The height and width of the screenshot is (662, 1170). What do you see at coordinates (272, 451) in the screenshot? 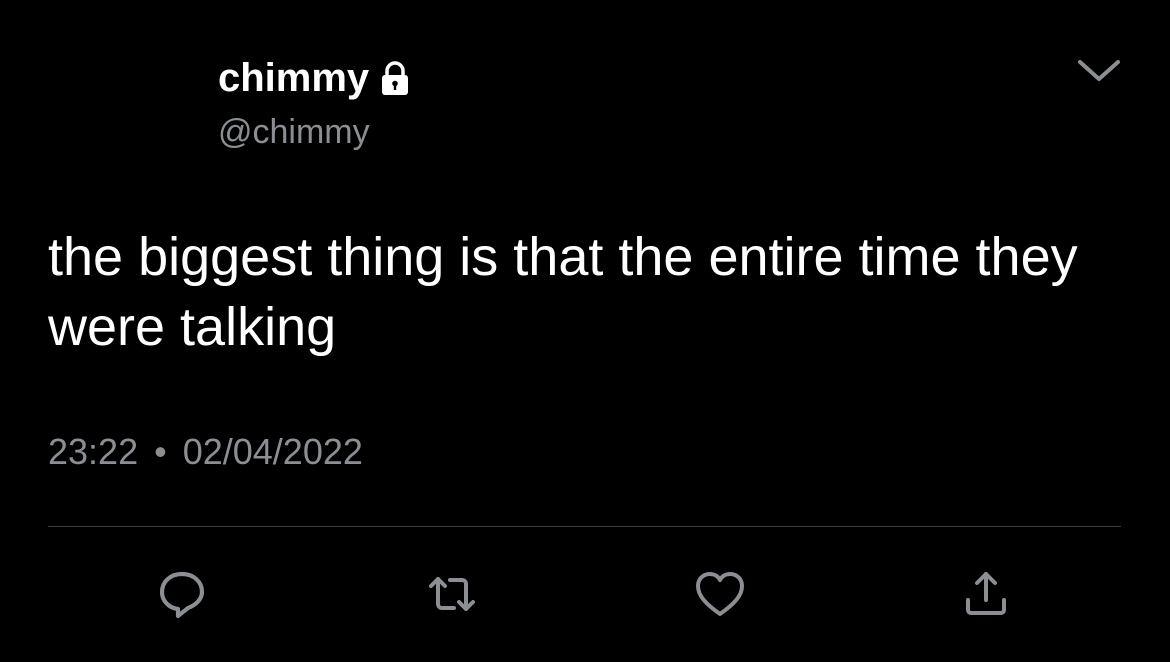
I see `tweet-date: 02/04/2022` at bounding box center [272, 451].